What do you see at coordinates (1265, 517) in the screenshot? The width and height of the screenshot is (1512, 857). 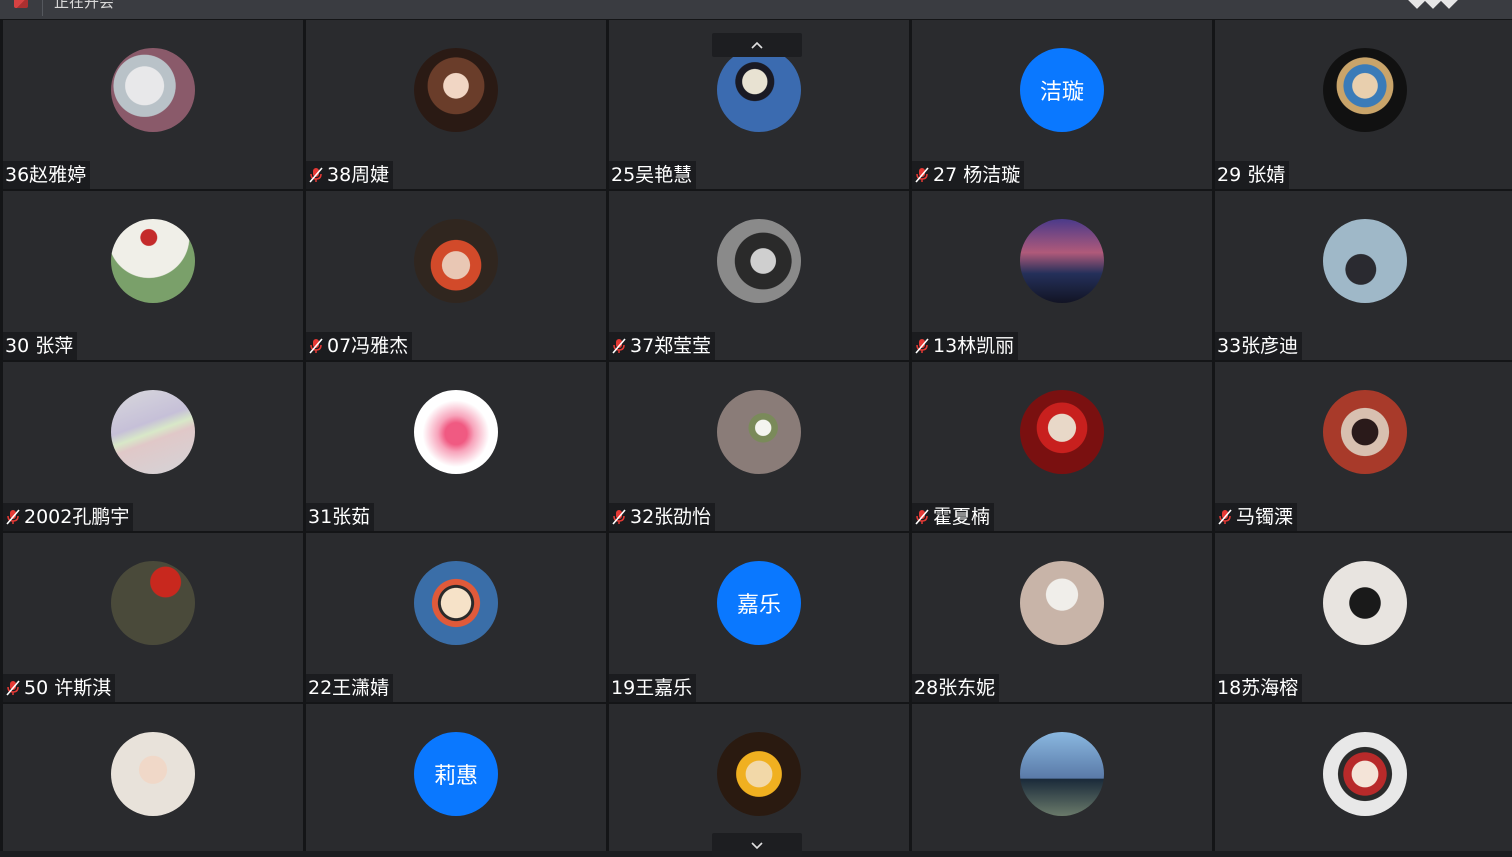 I see `participant-name: 马镯溧` at bounding box center [1265, 517].